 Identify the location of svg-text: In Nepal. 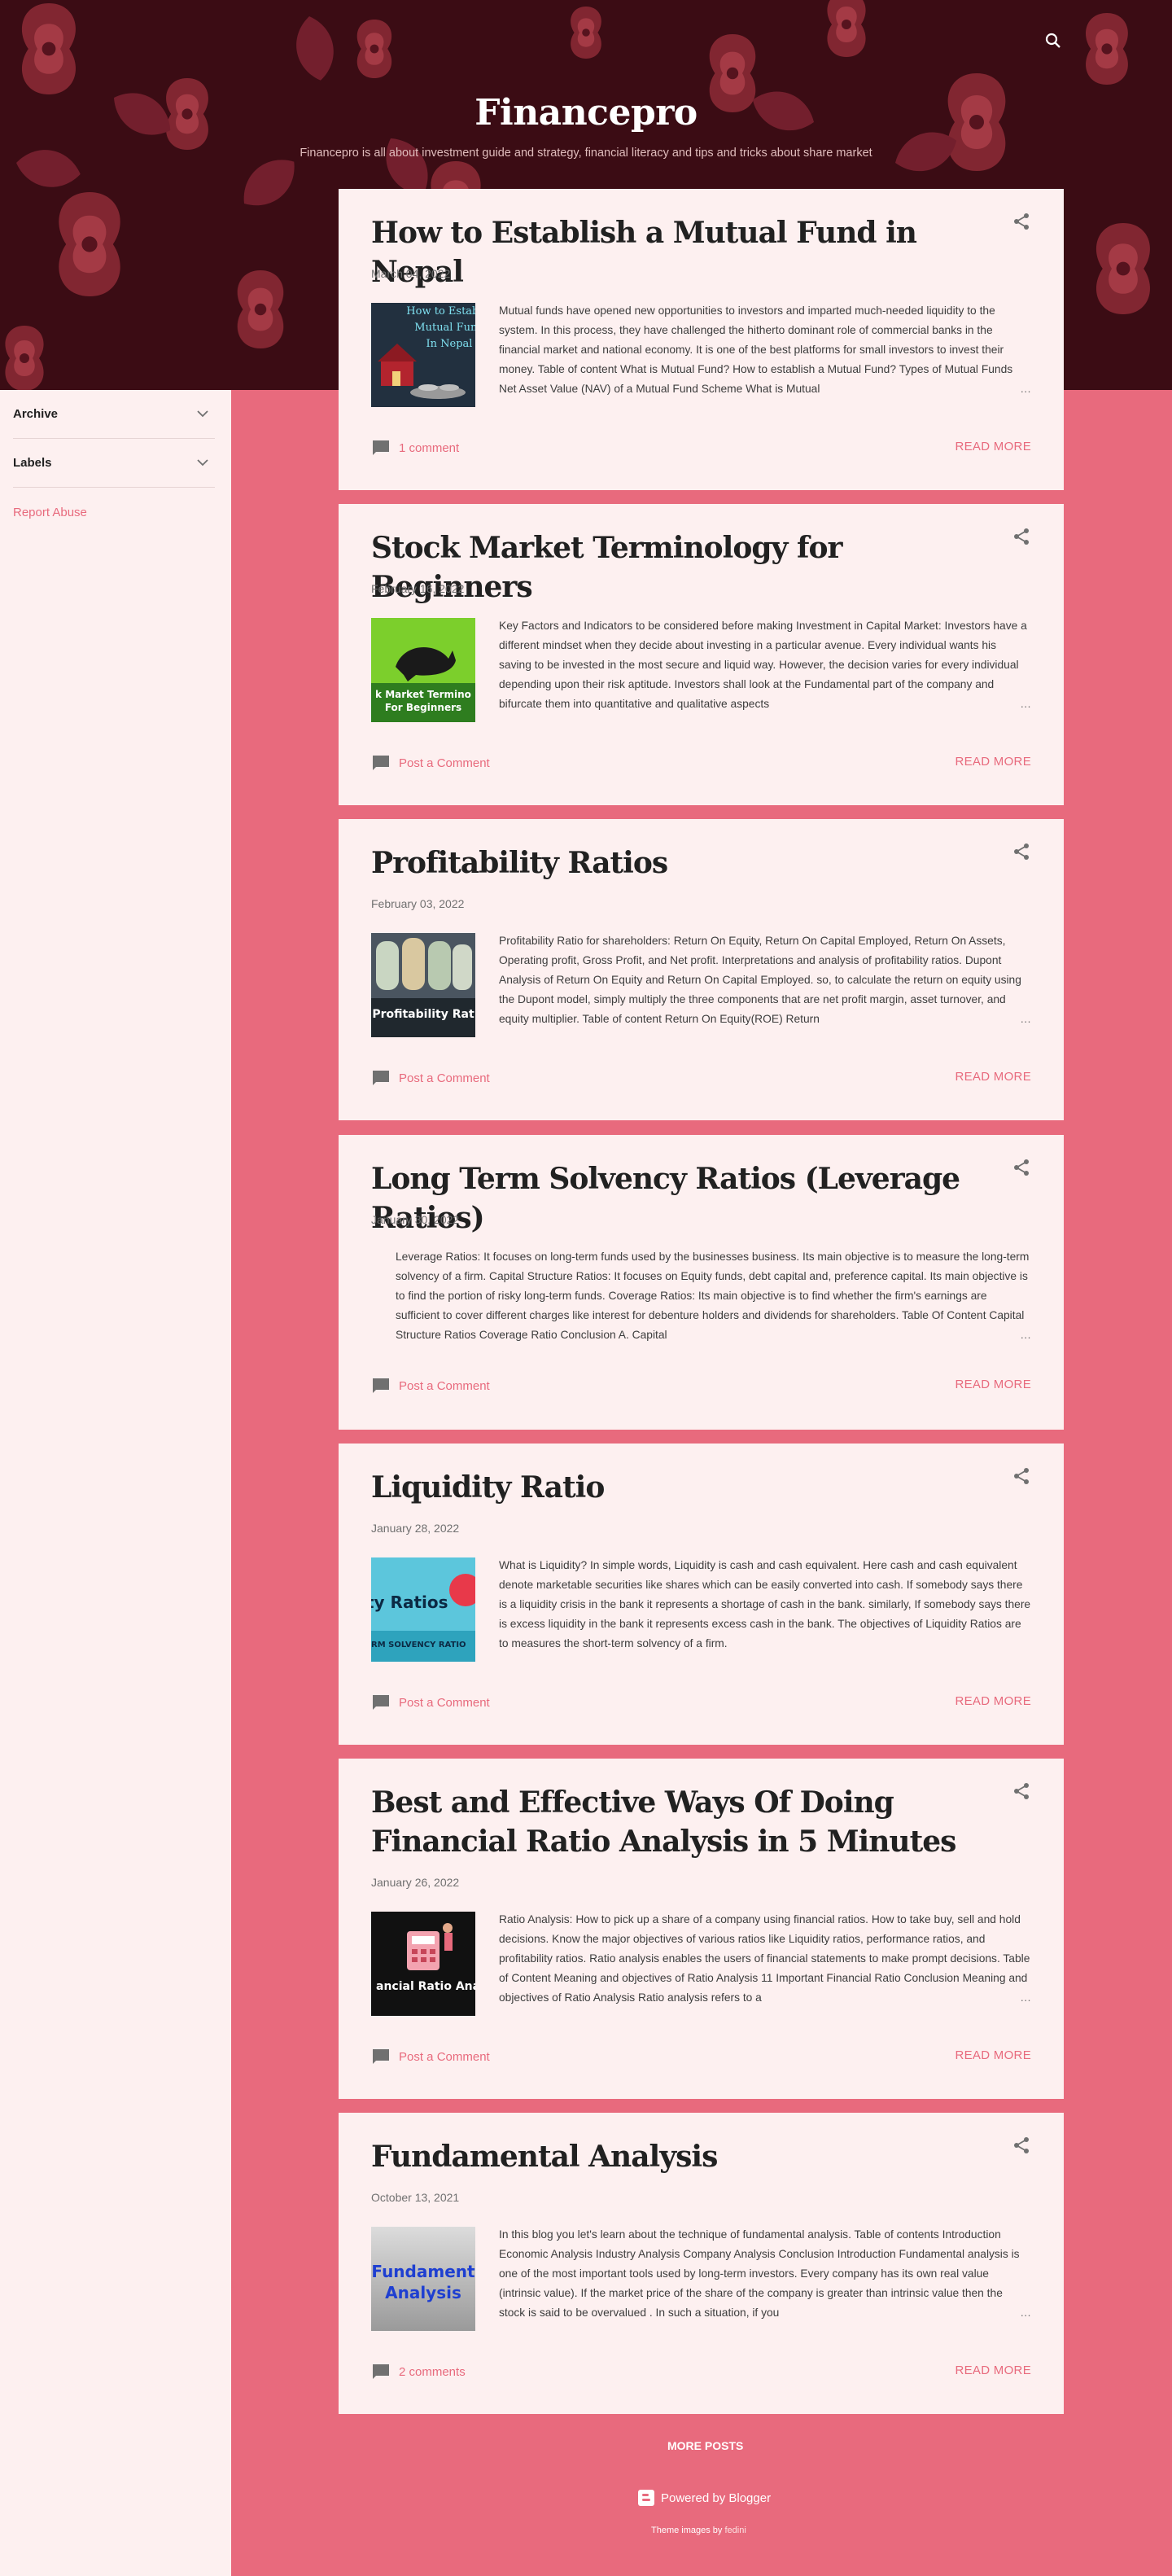
(450, 344).